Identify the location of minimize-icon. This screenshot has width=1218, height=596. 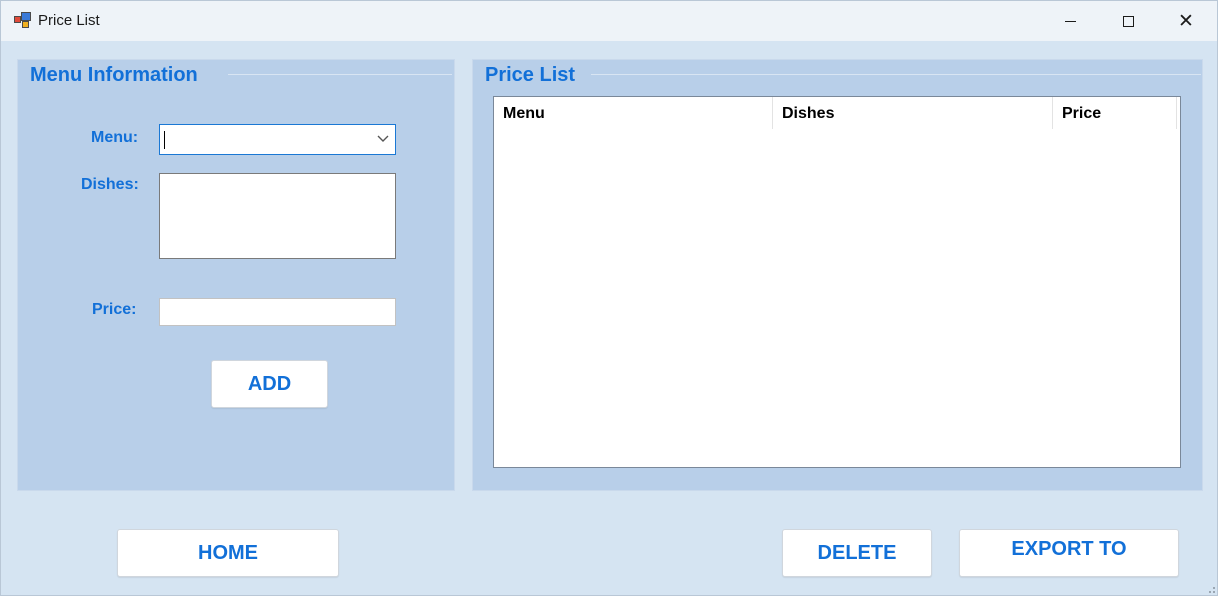
(1070, 21).